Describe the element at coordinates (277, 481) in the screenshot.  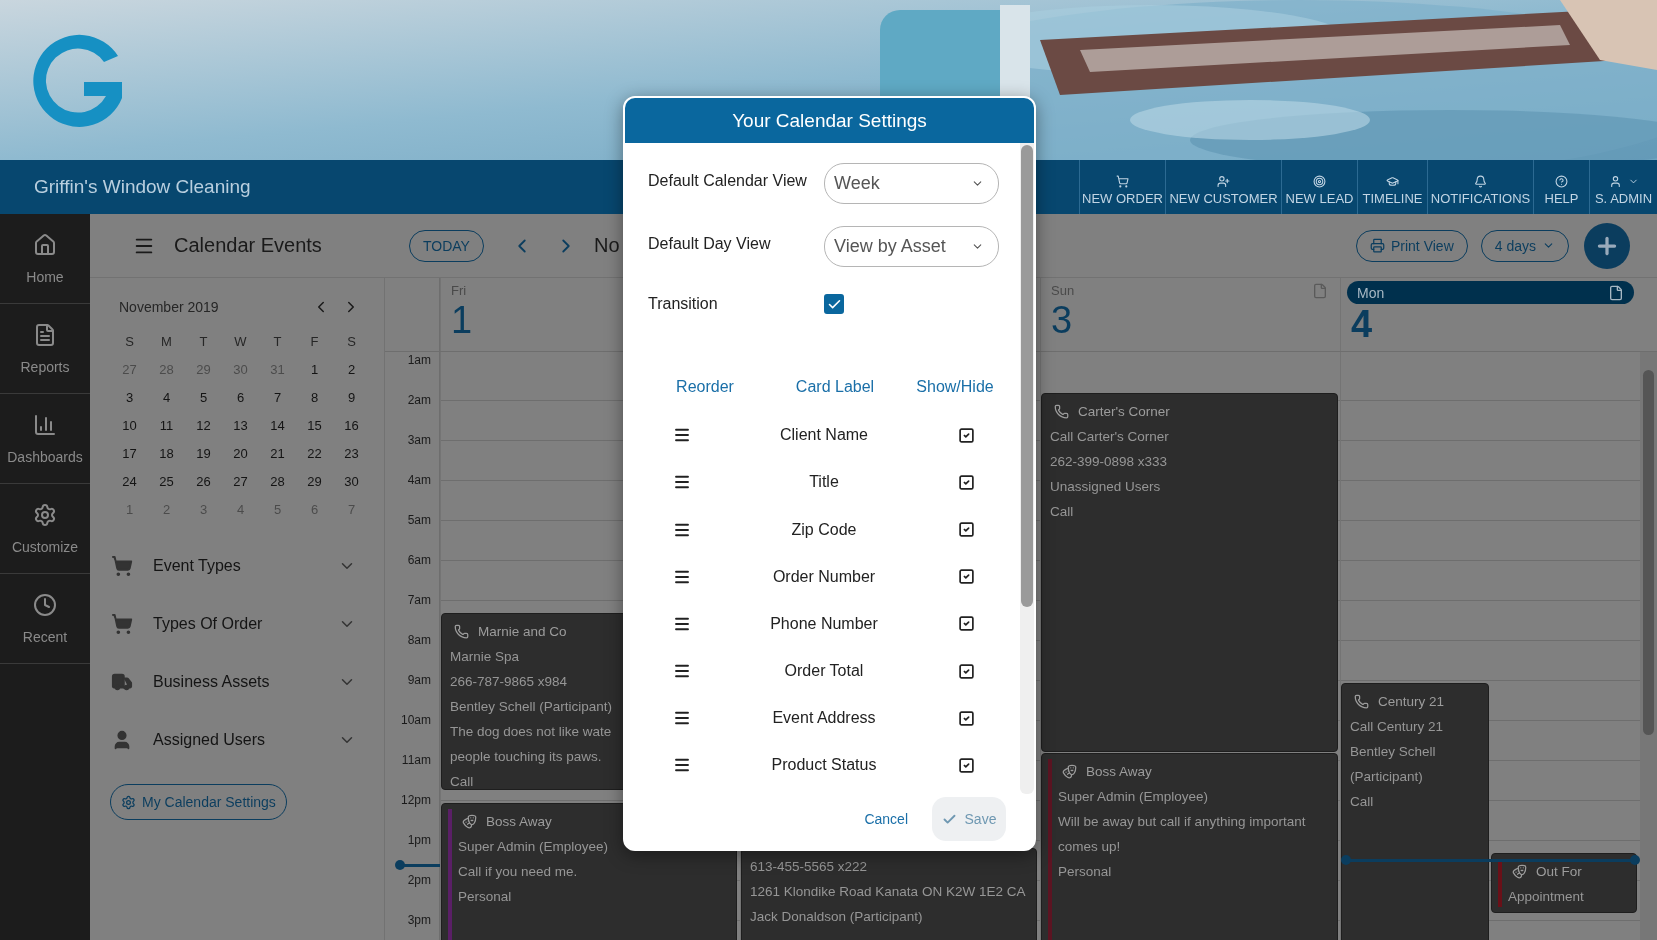
I see `calendar-day: 28` at that location.